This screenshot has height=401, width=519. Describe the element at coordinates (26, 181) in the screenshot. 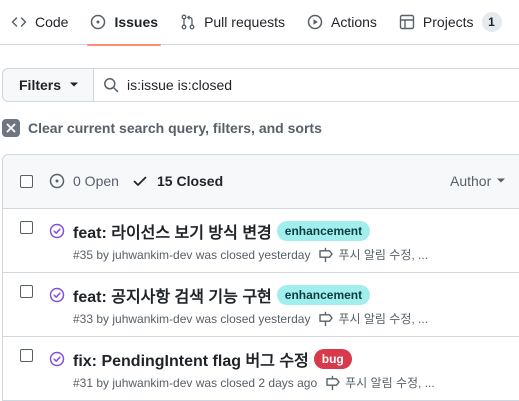

I see `select-all-checkbox` at that location.